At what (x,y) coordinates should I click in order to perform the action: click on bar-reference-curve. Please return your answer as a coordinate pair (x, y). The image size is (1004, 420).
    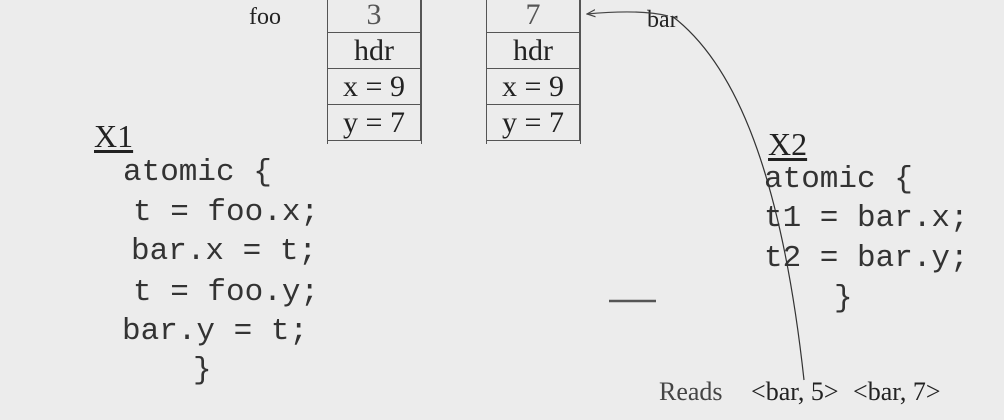
    Looking at the image, I should click on (738, 198).